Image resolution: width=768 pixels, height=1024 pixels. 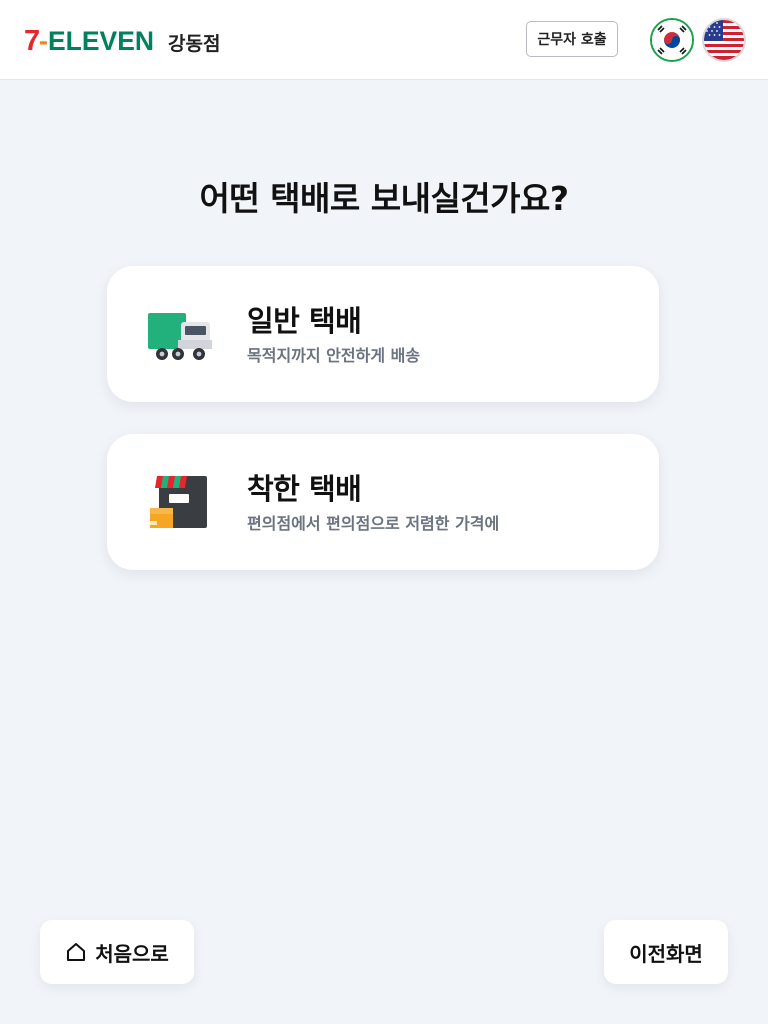 I want to click on option-card-cheap-delivery: 착한 택배 편의점에서 편의점으로 저렴한 가격에, so click(x=383, y=502).